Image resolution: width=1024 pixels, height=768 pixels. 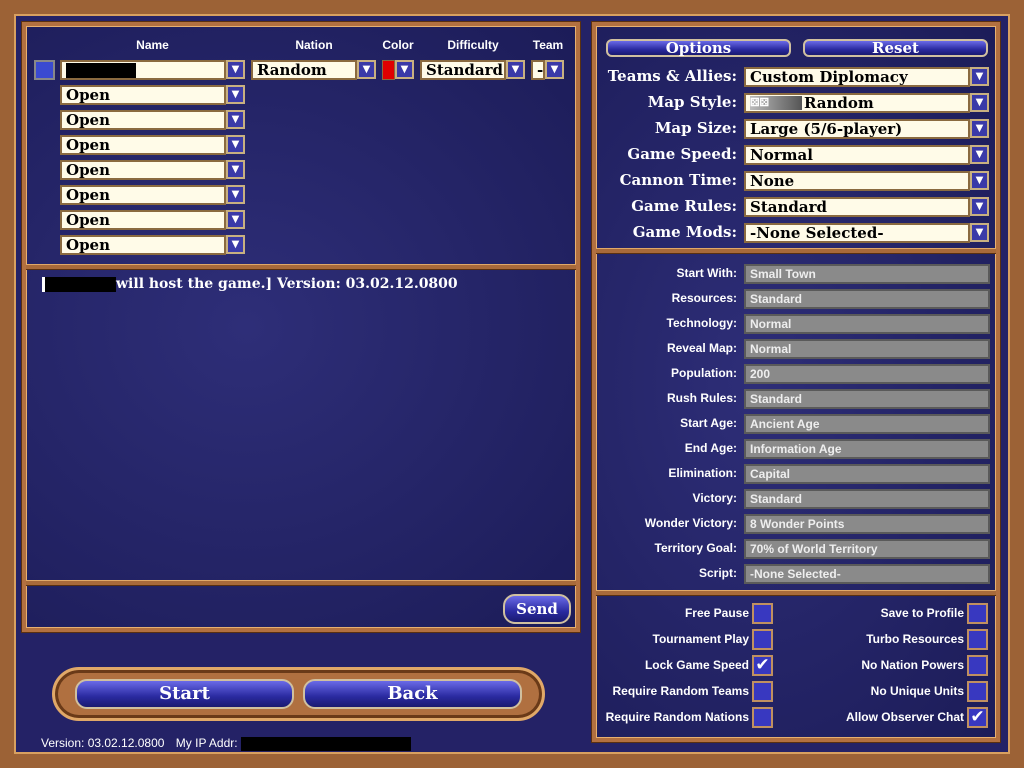 I want to click on checkbox-label: Allow Observer Chat, so click(x=904, y=717).